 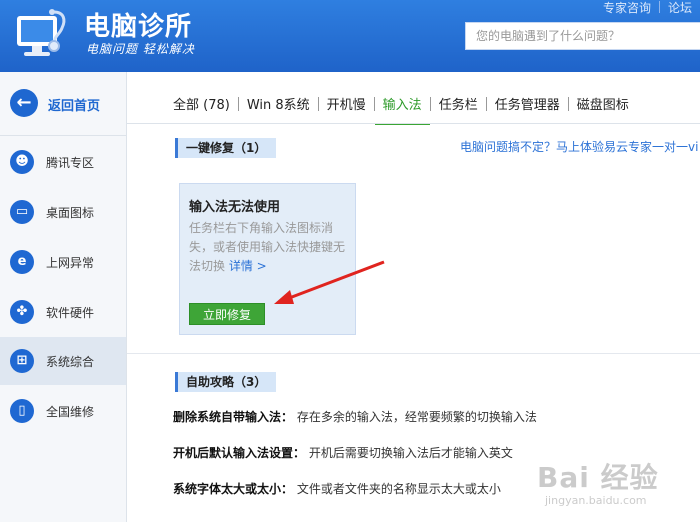 I want to click on sidebar-item-repair: ▯ 全国维修, so click(x=63, y=411).